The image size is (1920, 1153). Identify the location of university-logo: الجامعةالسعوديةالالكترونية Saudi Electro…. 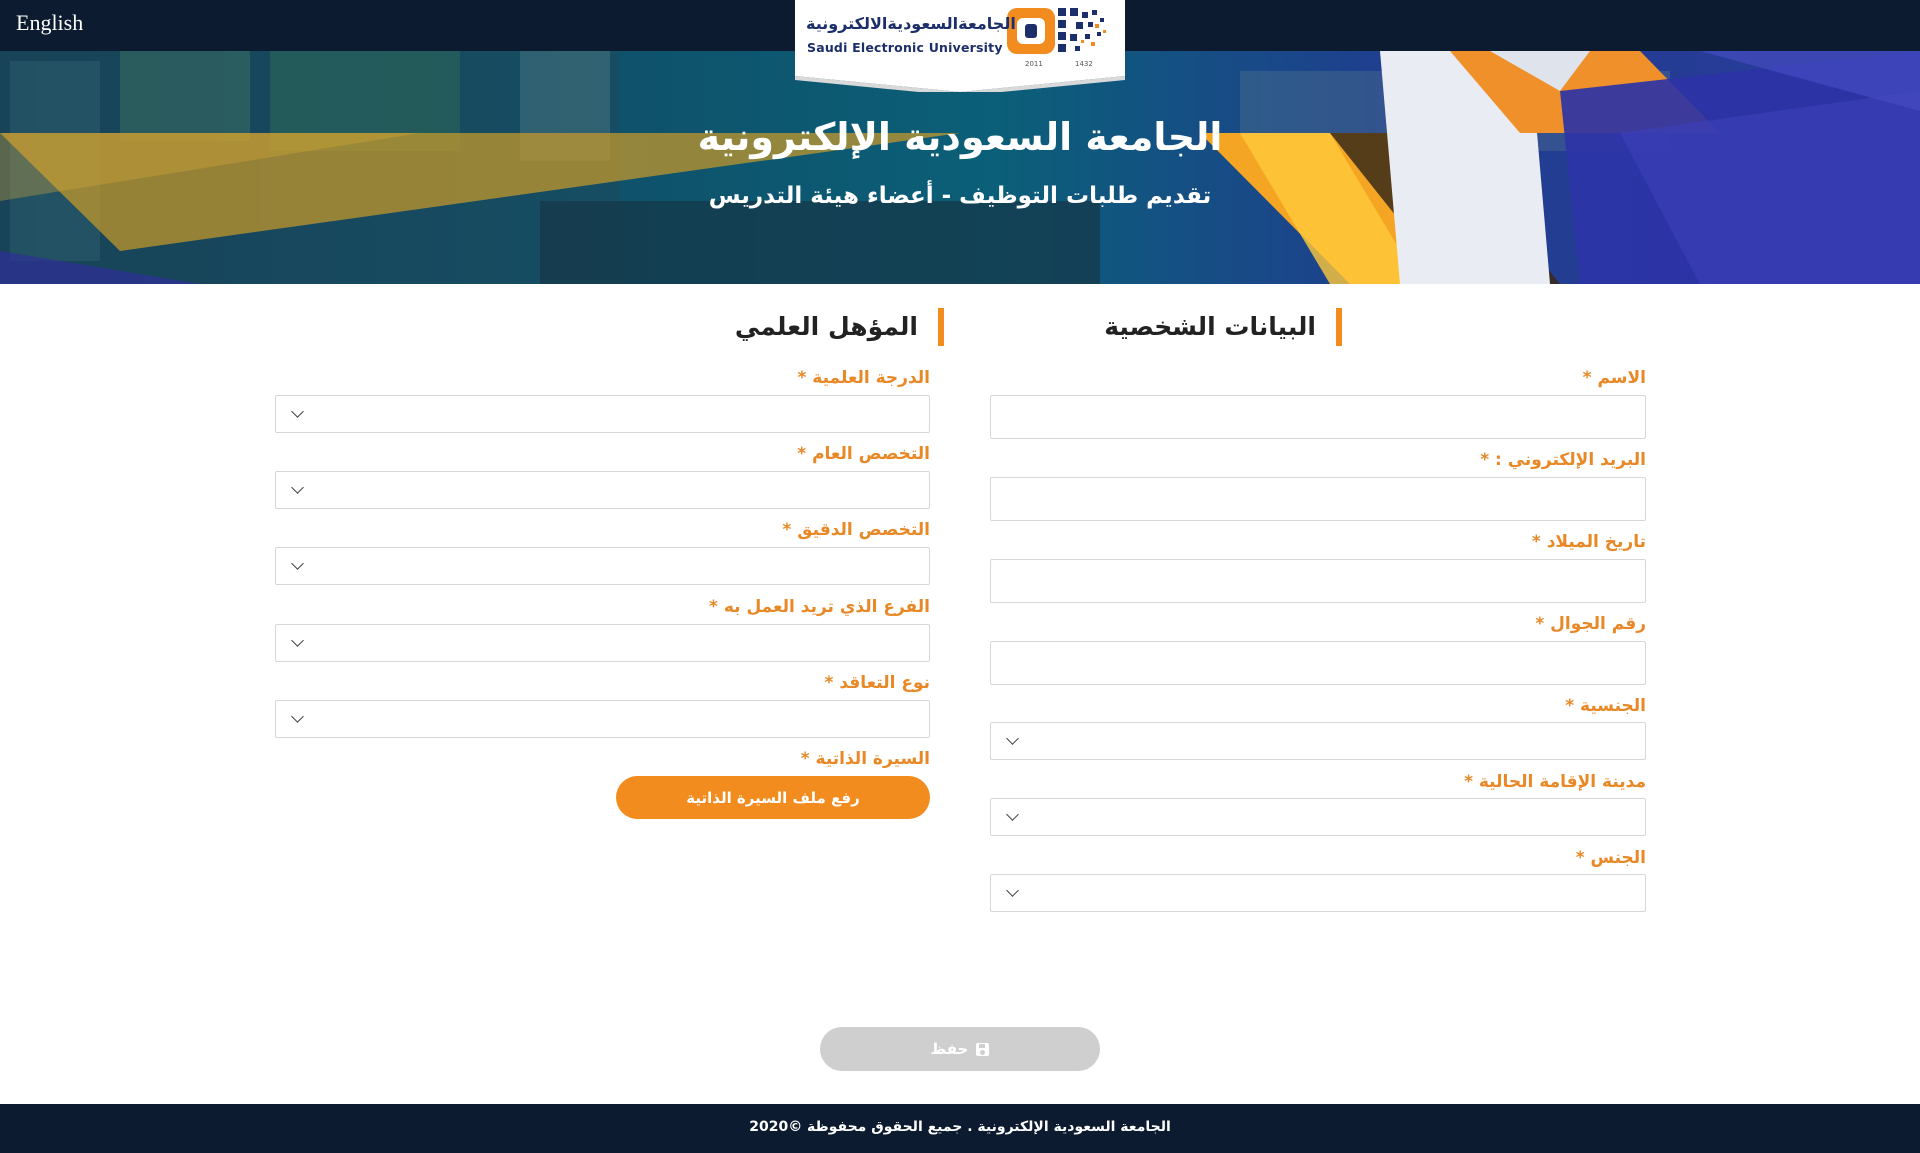
(960, 46).